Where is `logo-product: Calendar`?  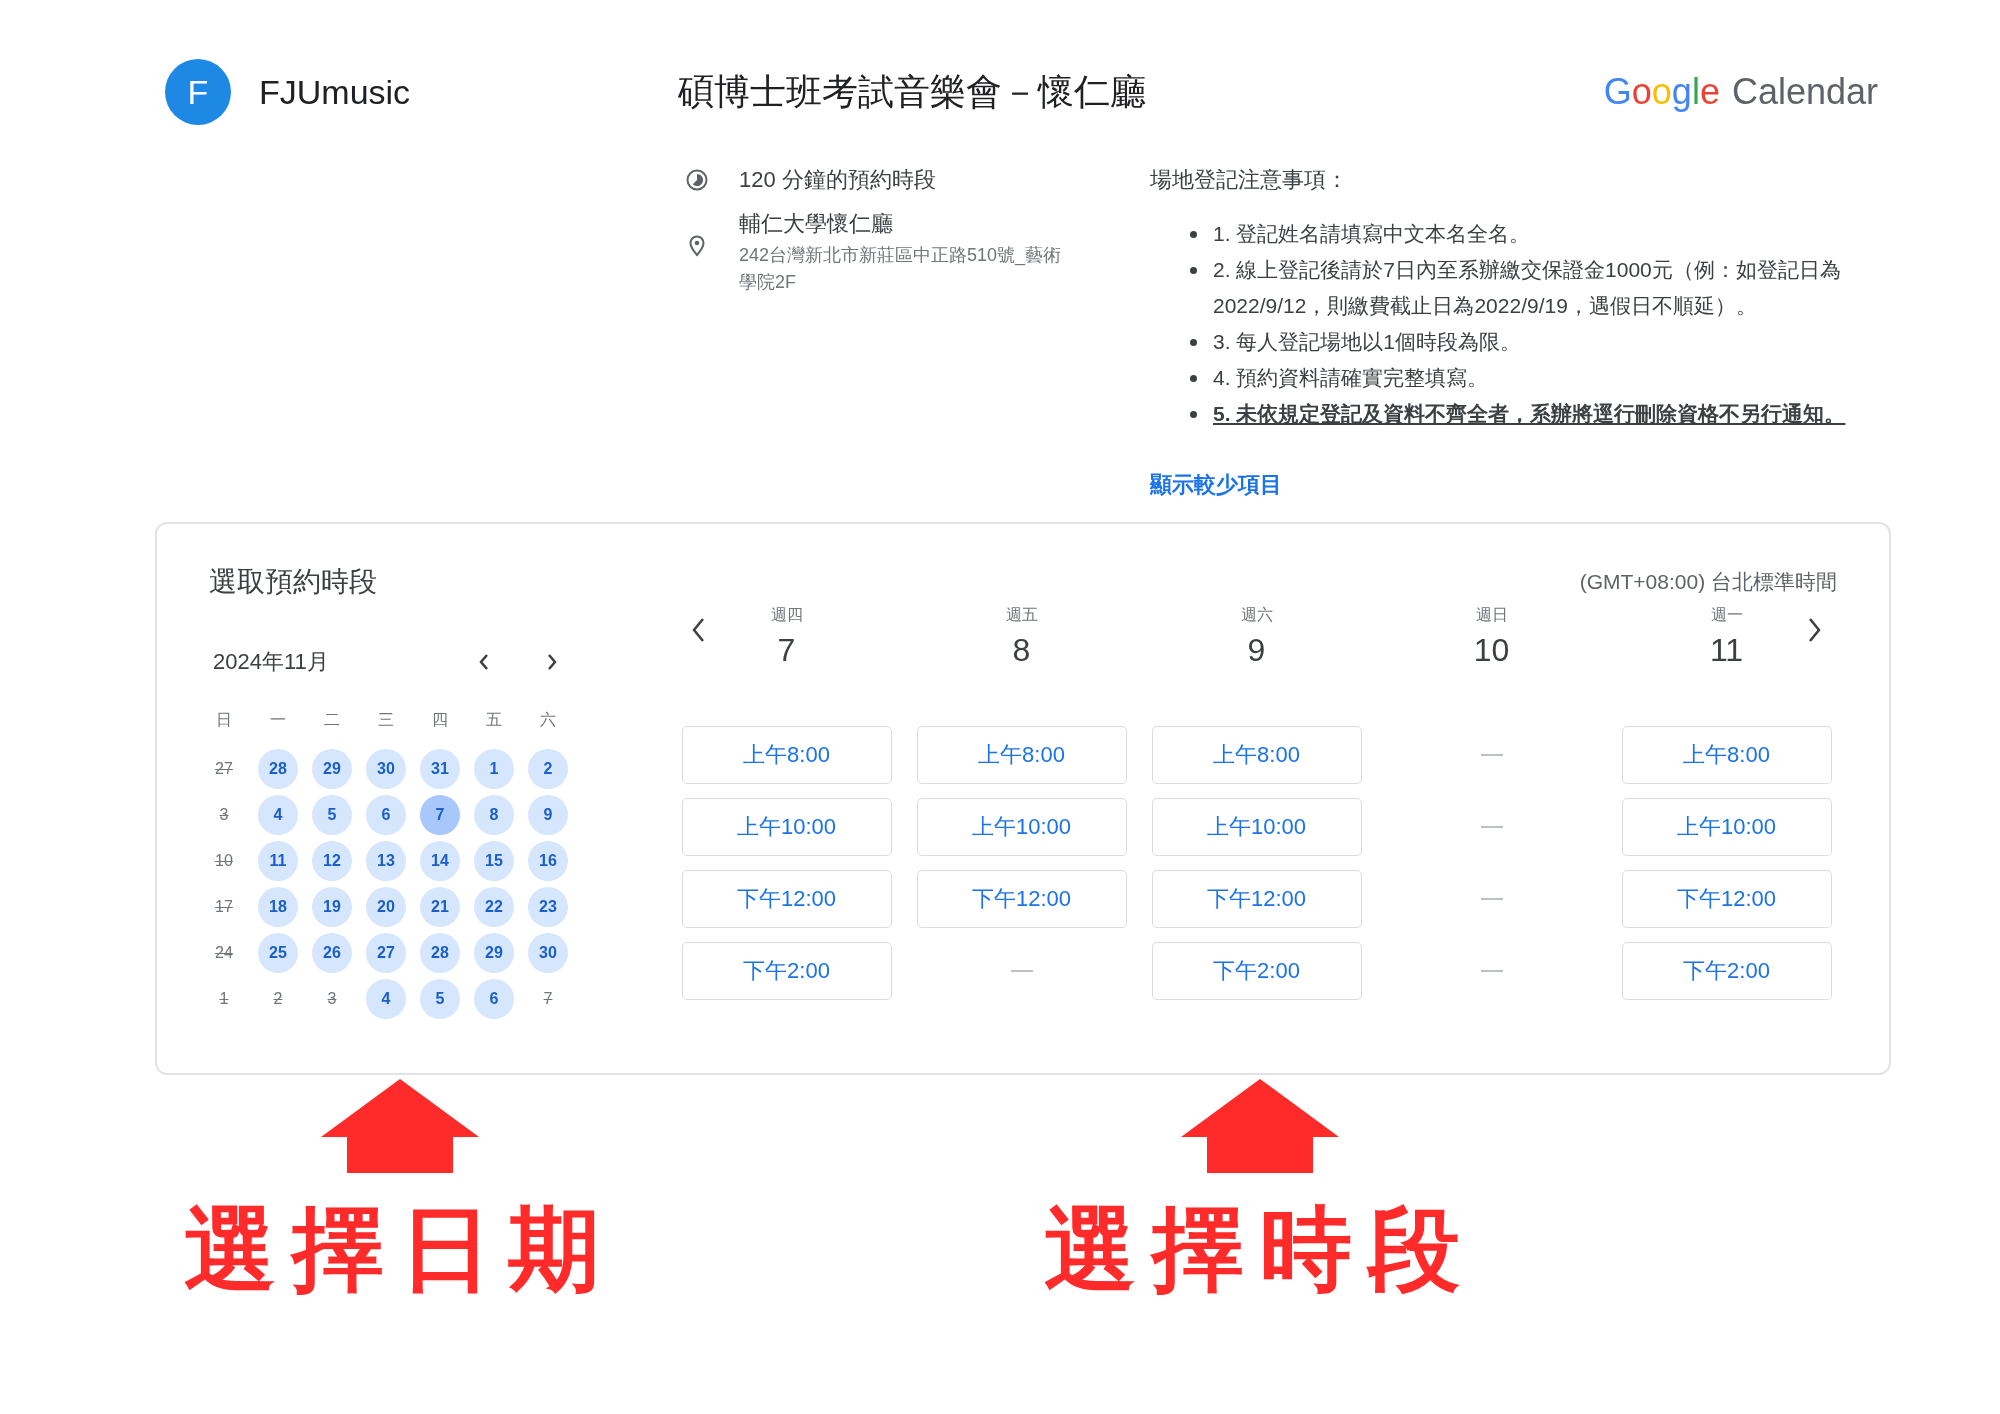
logo-product: Calendar is located at coordinates (1804, 92).